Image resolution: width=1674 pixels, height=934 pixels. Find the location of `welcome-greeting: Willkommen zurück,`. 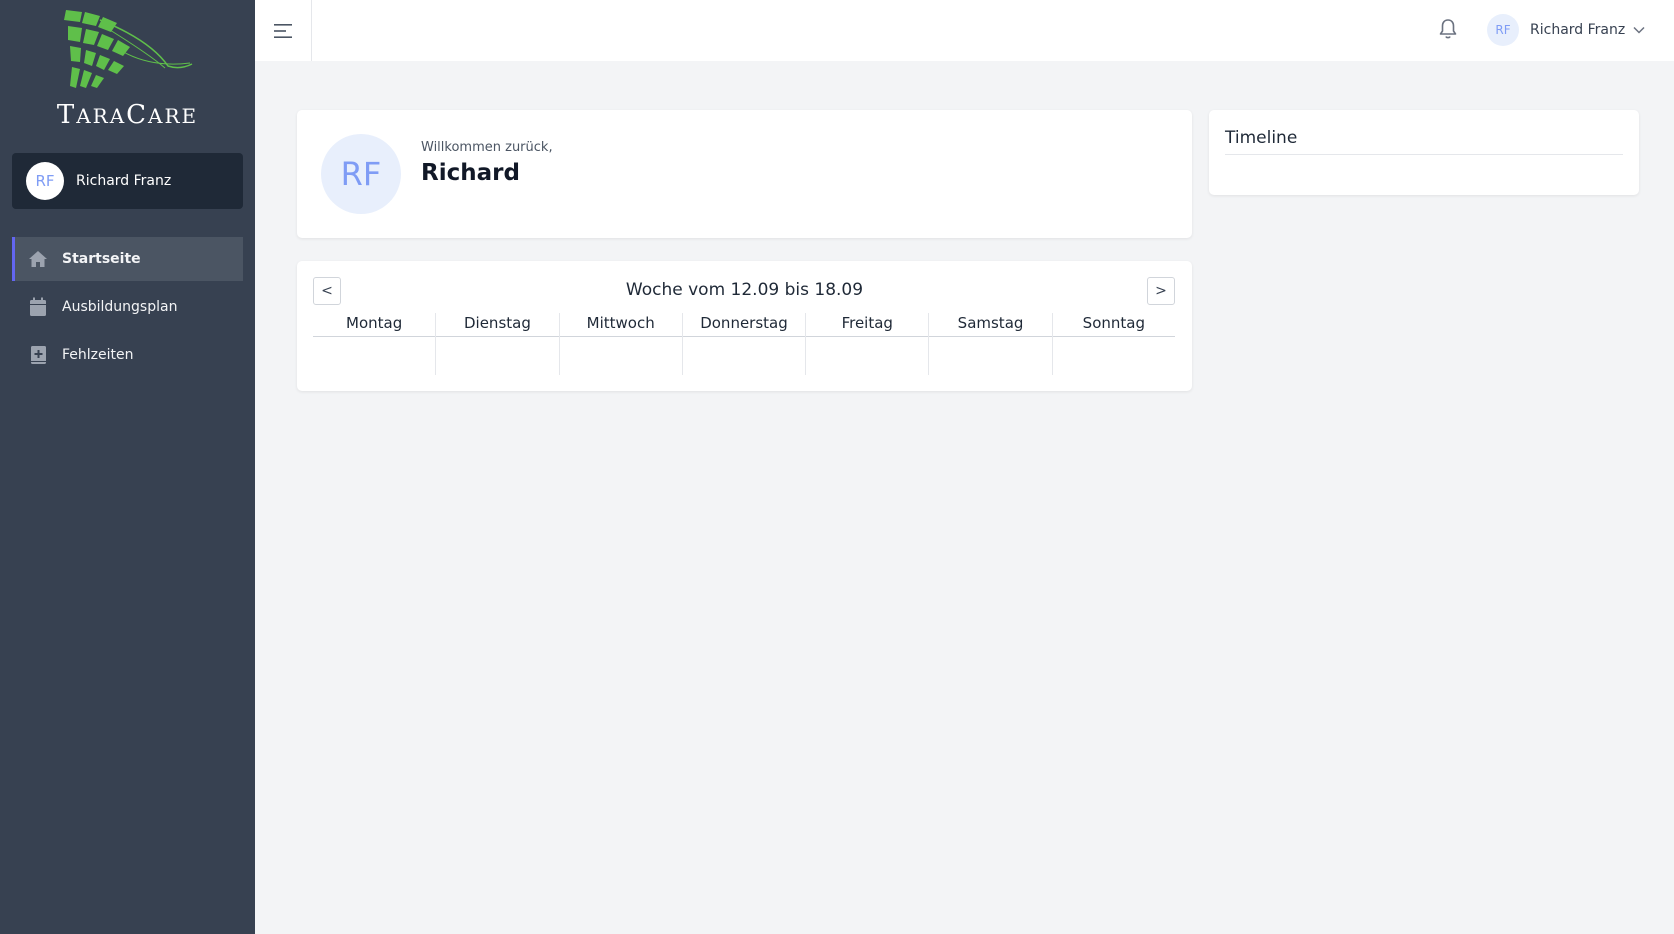

welcome-greeting: Willkommen zurück, is located at coordinates (487, 147).